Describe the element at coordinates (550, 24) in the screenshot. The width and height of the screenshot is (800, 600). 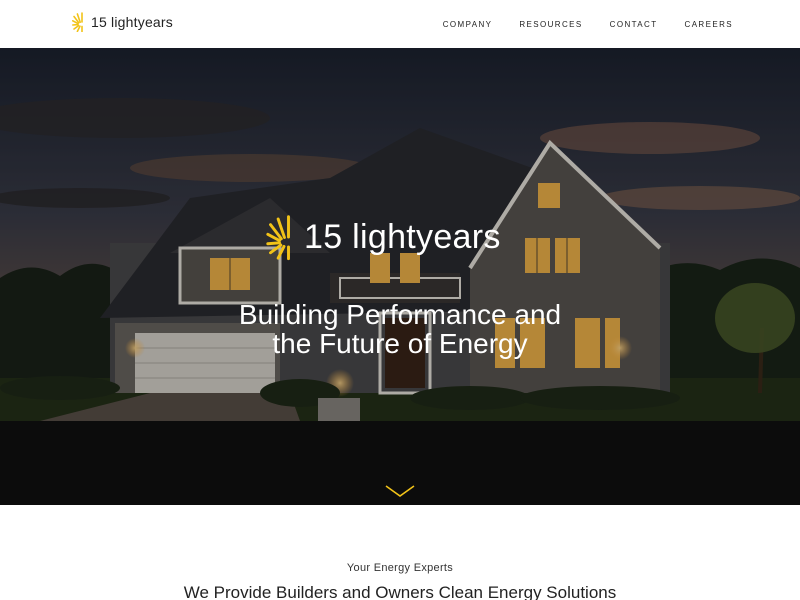
I see `nav-item-resources: RESOURCES` at that location.